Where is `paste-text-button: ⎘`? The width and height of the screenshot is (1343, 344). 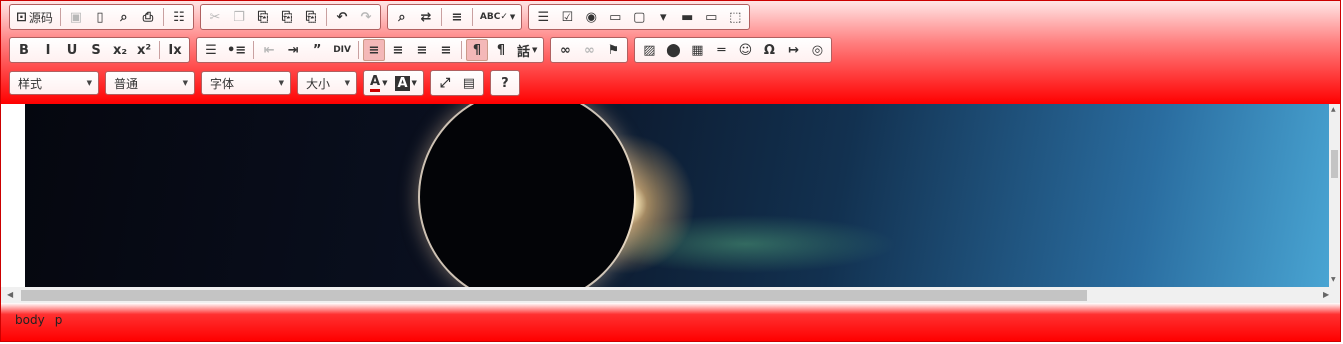
paste-text-button: ⎘ is located at coordinates (287, 17).